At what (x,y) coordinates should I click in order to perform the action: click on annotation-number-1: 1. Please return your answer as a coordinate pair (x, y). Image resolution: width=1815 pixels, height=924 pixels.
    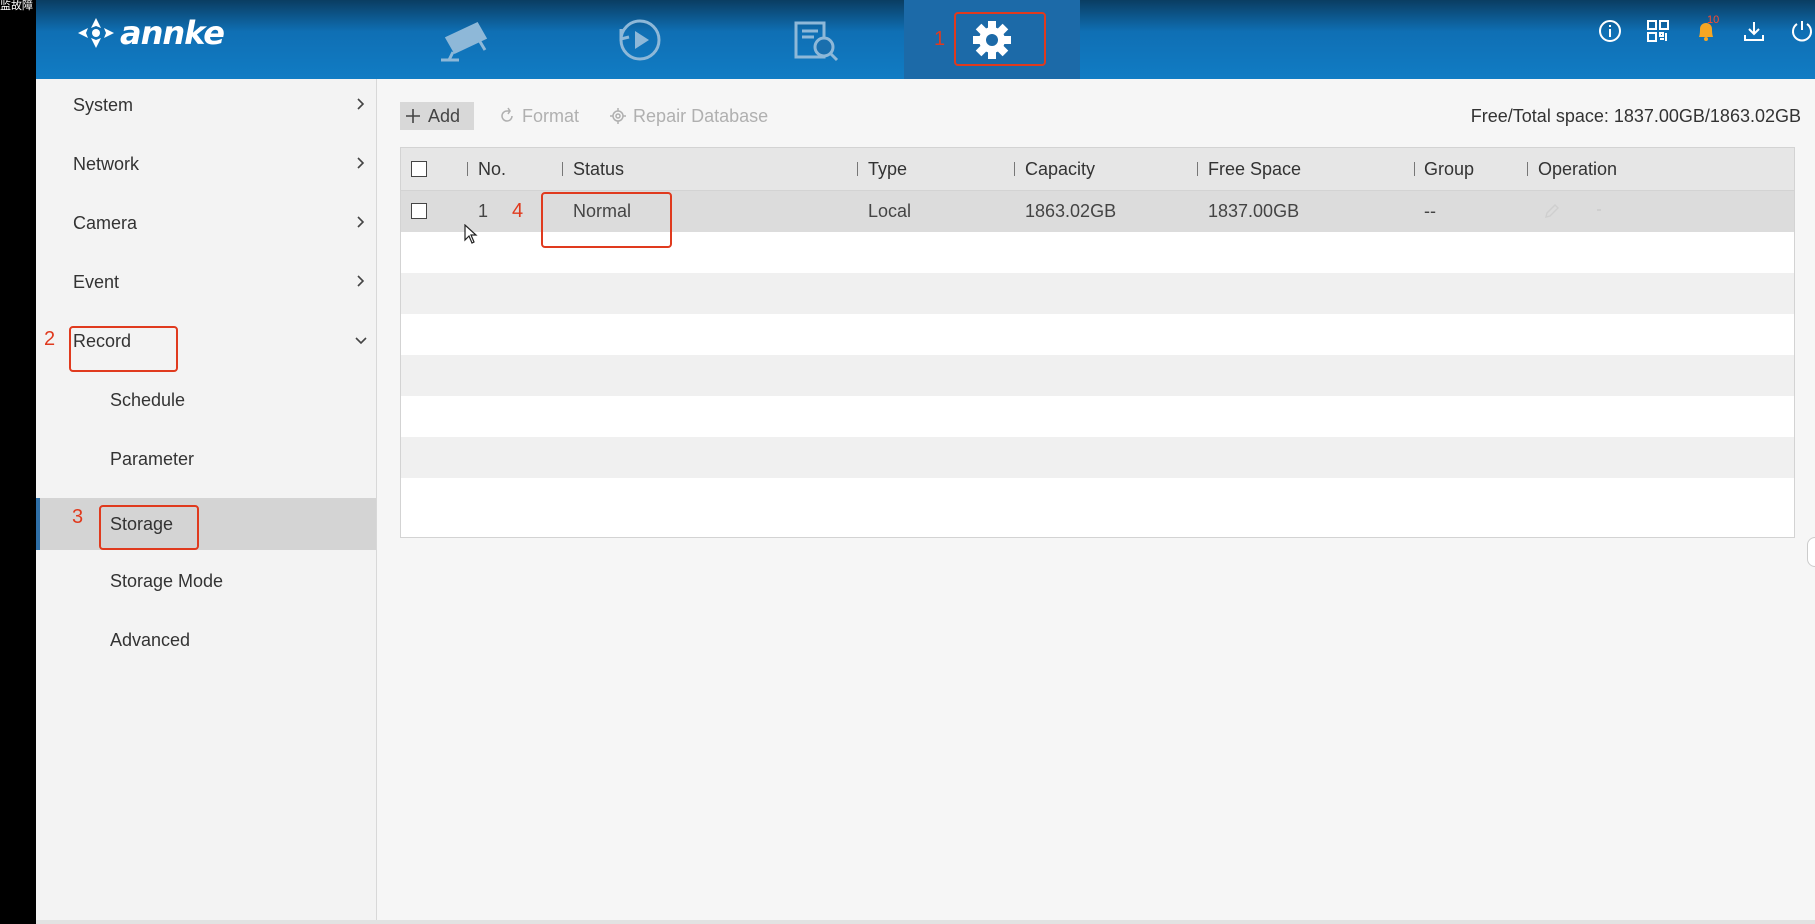
    Looking at the image, I should click on (940, 39).